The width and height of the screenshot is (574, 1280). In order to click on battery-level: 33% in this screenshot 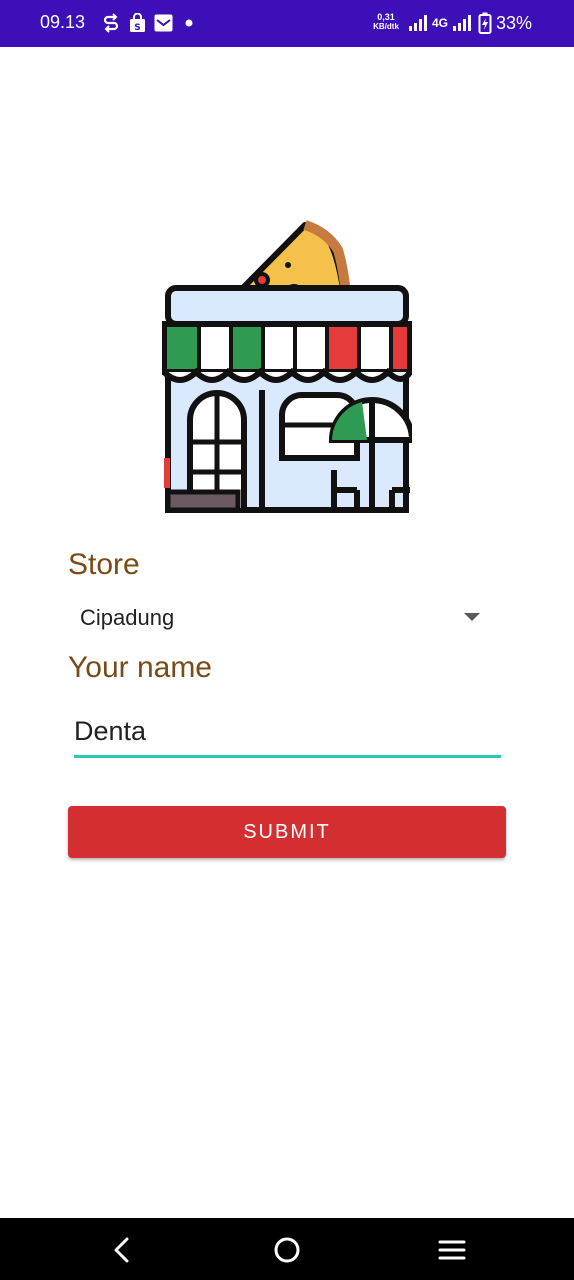, I will do `click(514, 23)`.